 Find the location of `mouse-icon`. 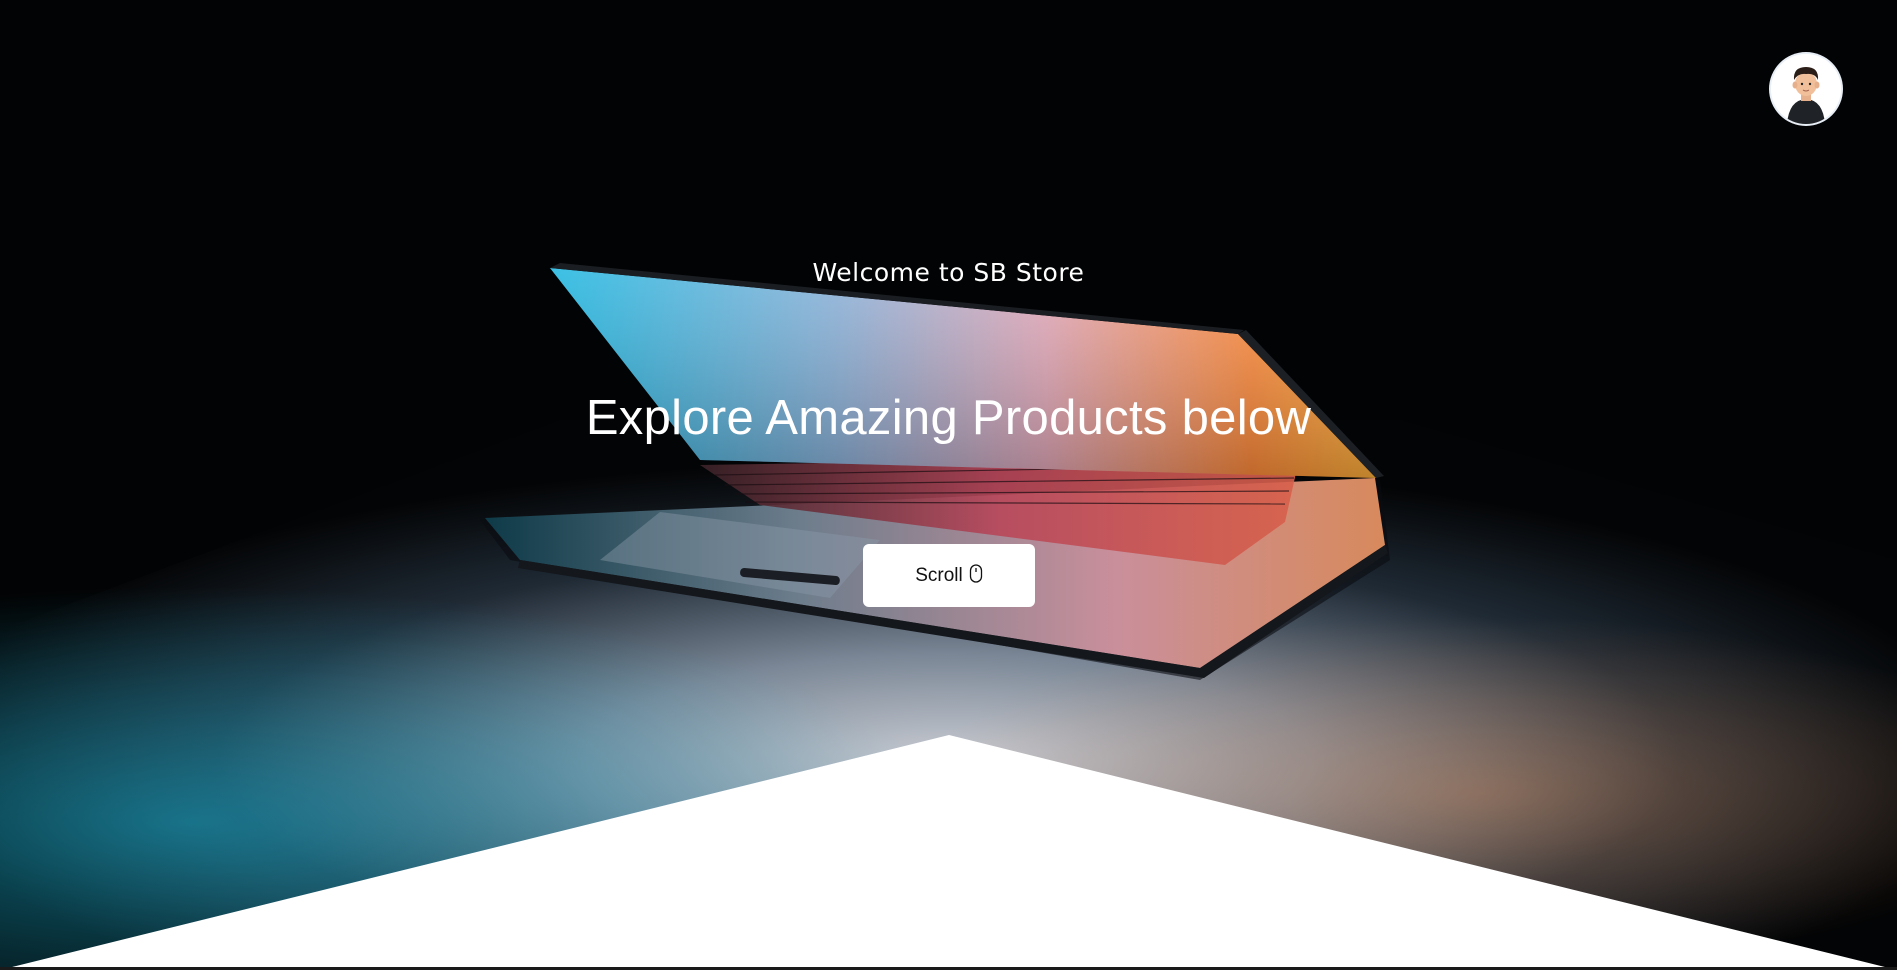

mouse-icon is located at coordinates (975, 573).